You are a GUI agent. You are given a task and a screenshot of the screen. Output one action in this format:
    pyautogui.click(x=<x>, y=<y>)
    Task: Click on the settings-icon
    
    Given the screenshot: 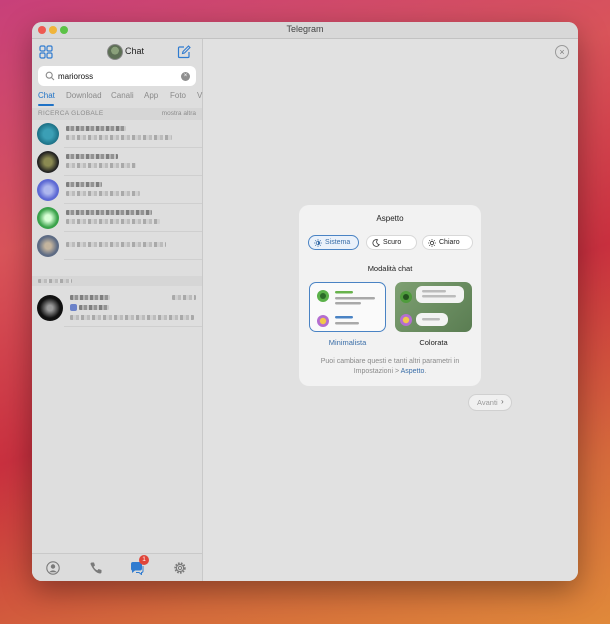 What is the action you would take?
    pyautogui.click(x=180, y=568)
    